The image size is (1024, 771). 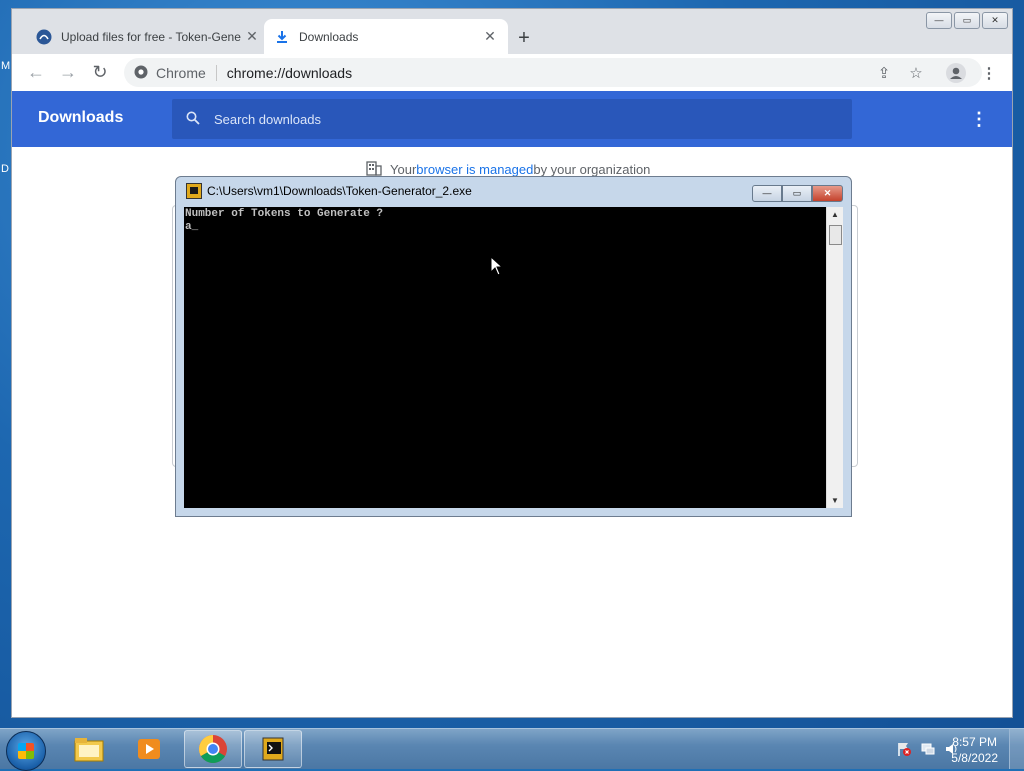 What do you see at coordinates (386, 36) in the screenshot?
I see `tab-downloads: Downloads ✕` at bounding box center [386, 36].